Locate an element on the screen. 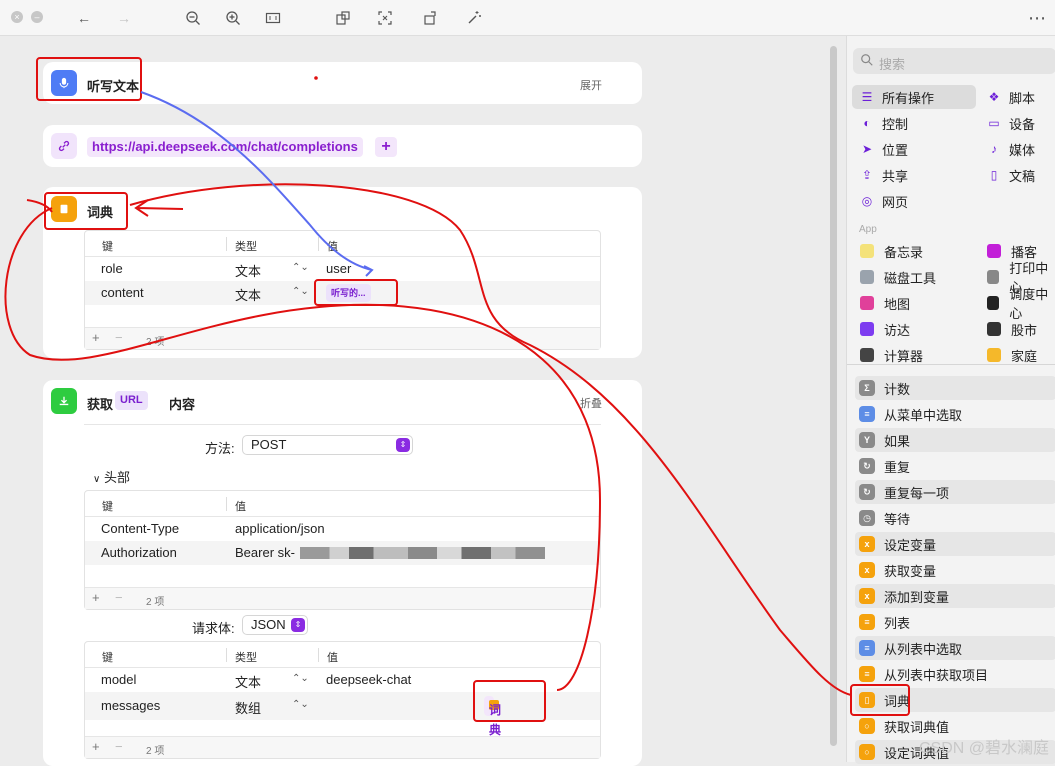 The height and width of the screenshot is (766, 1055). category-all-actions: ☰ 所有操作 is located at coordinates (914, 97).